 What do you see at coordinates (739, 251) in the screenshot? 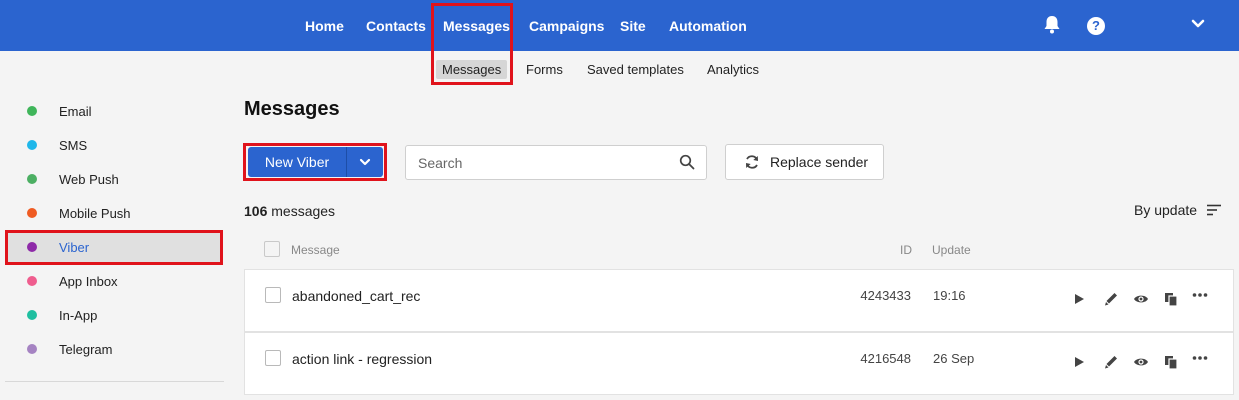
I see `table-header: Message ID Update` at bounding box center [739, 251].